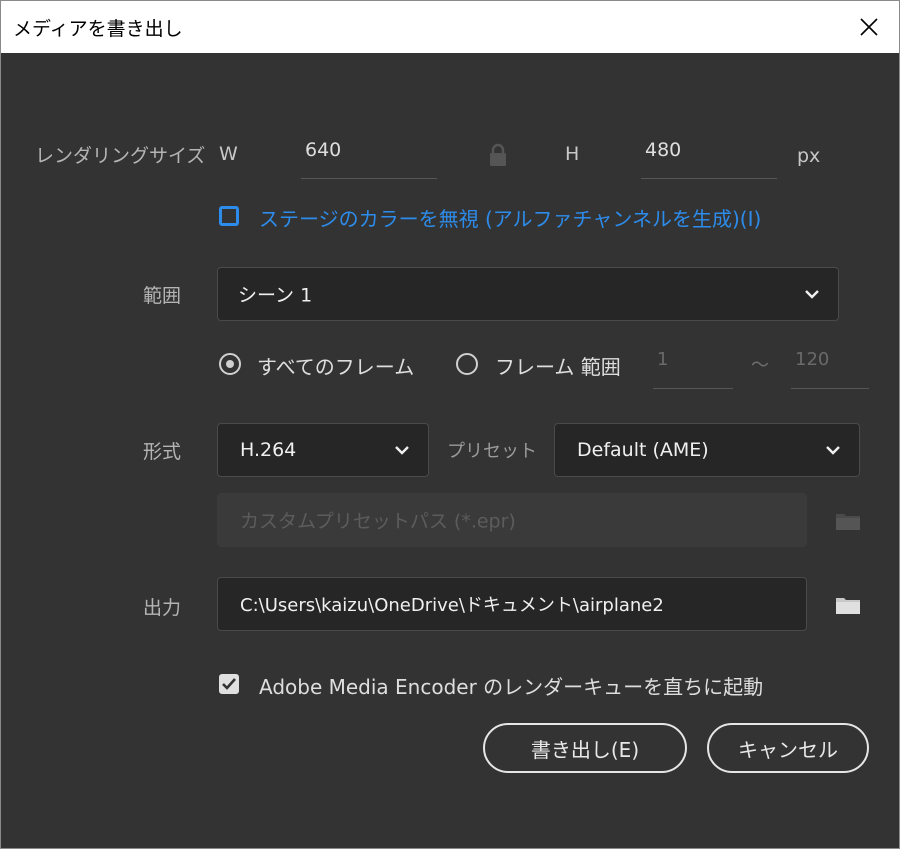 The height and width of the screenshot is (849, 900). What do you see at coordinates (663, 359) in the screenshot?
I see `range-start-value: 1` at bounding box center [663, 359].